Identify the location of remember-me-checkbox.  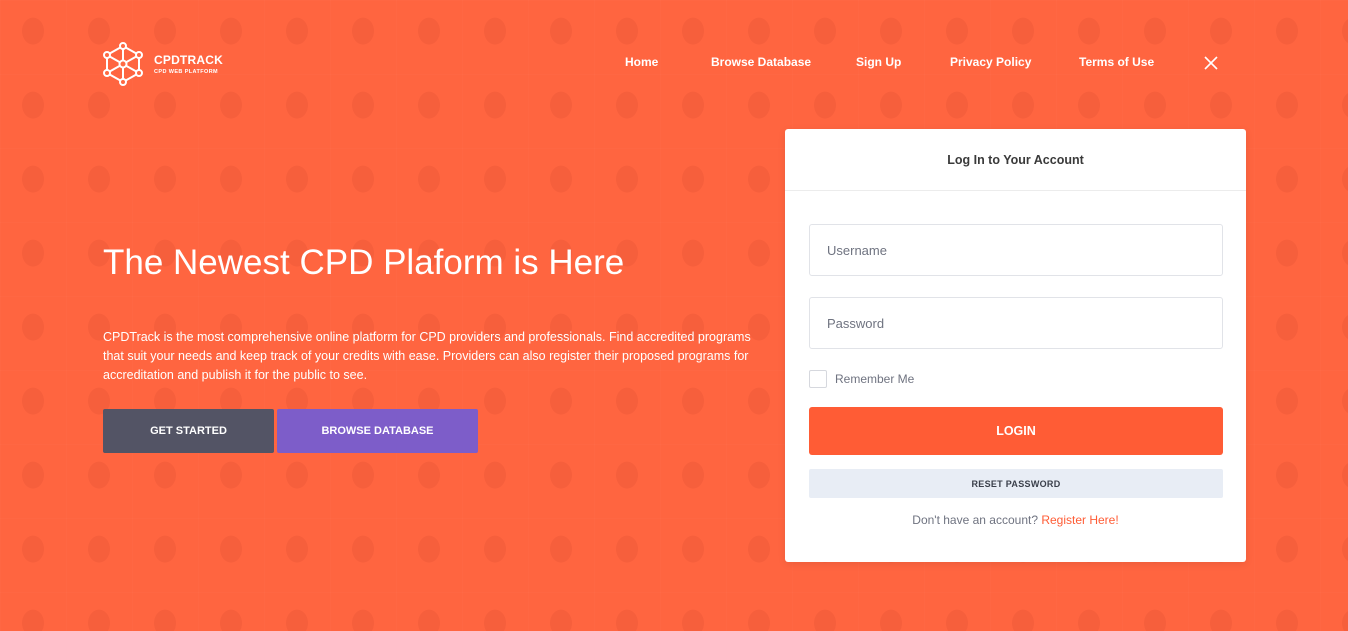
(818, 379).